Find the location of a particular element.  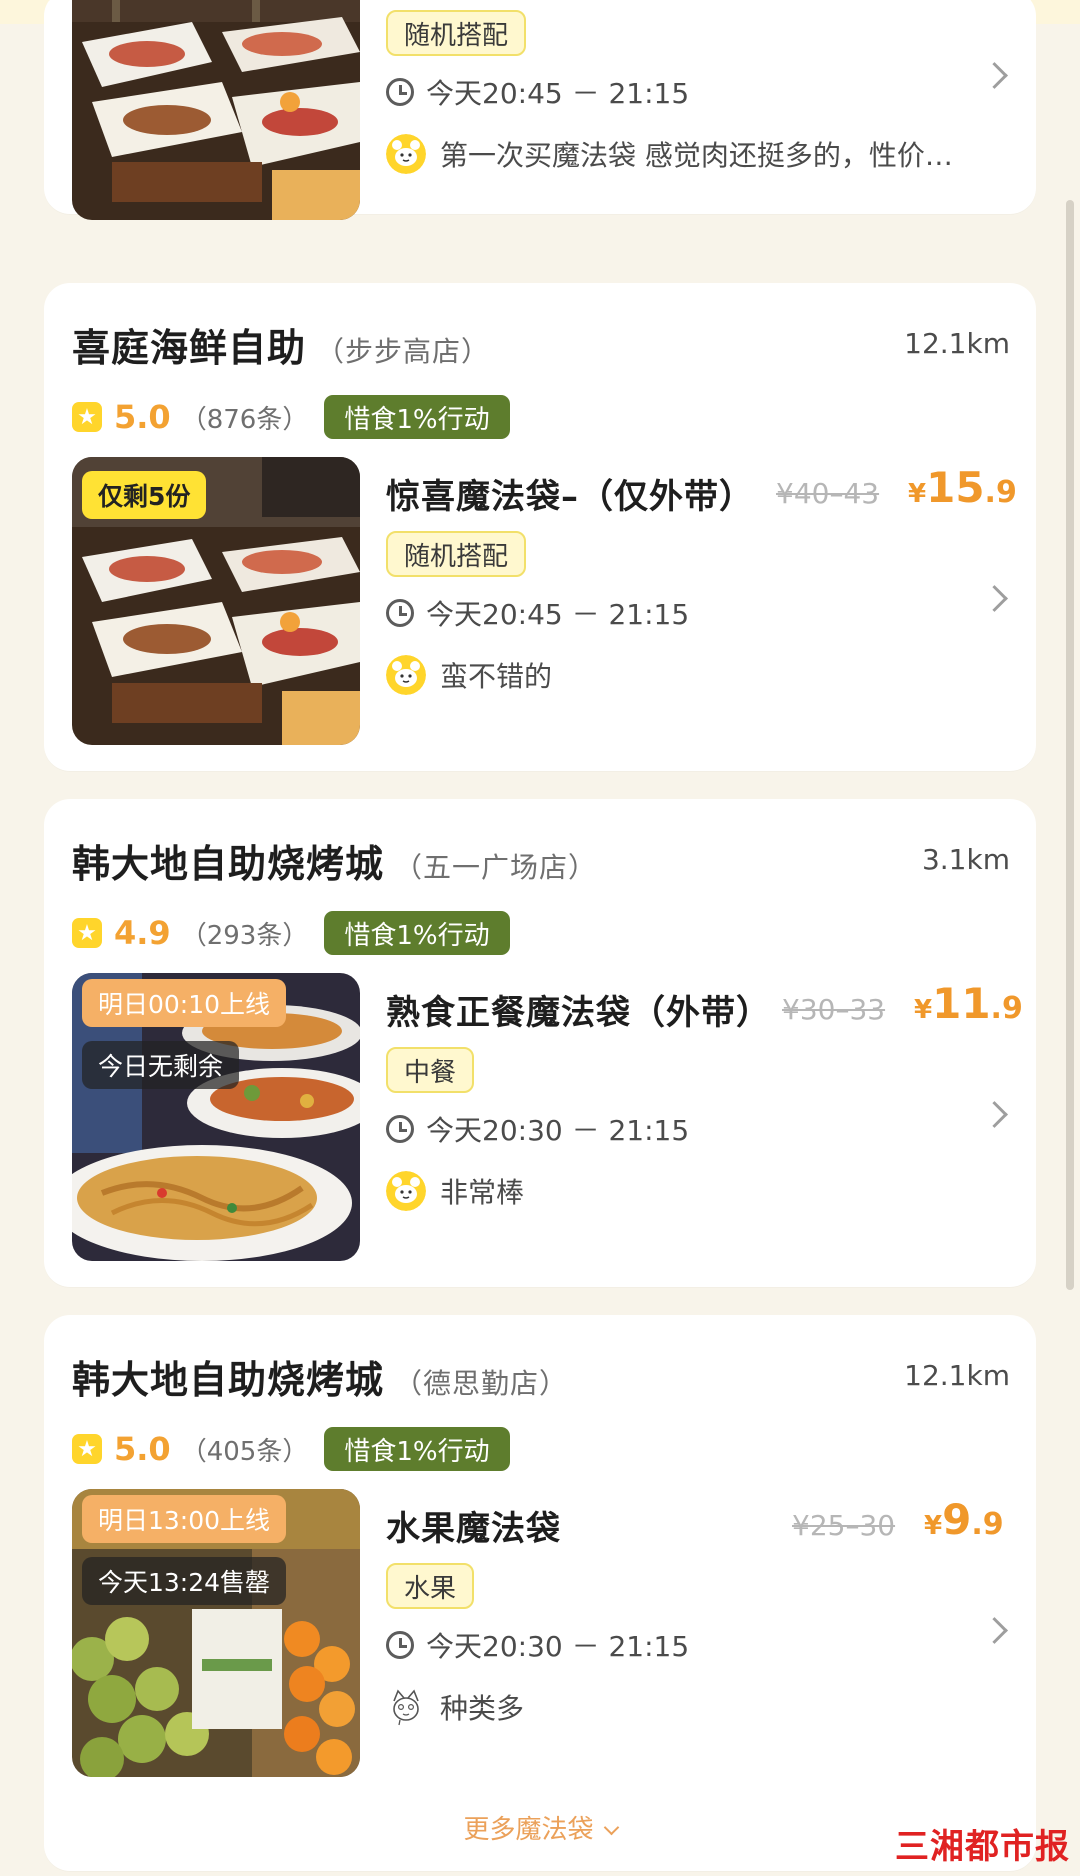

bag-photo: 仅剩5份 is located at coordinates (216, 601).